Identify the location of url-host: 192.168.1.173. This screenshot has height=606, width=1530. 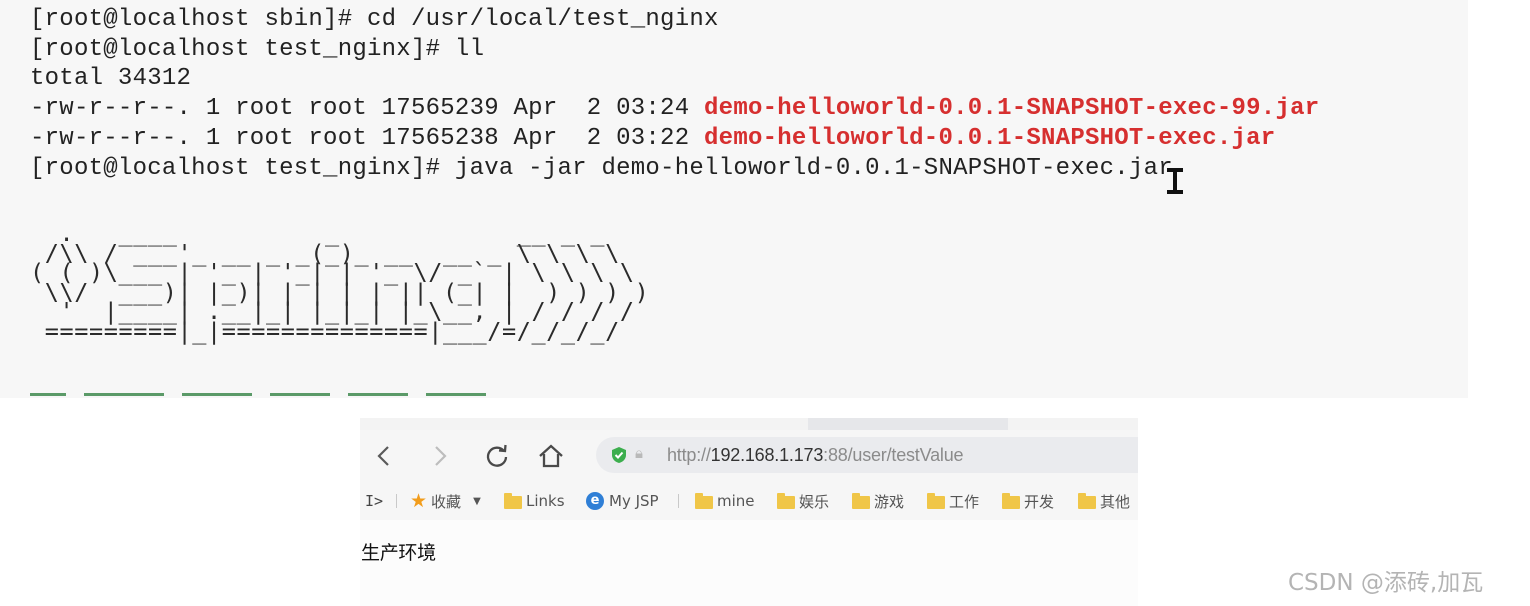
(767, 455).